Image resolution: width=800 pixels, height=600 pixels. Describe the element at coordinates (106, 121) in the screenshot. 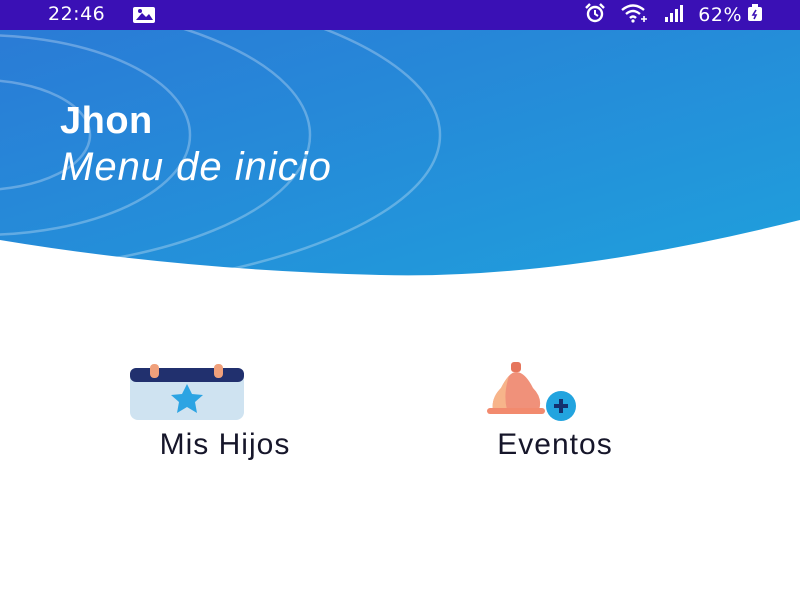

I see `user-name: Jhon` at that location.